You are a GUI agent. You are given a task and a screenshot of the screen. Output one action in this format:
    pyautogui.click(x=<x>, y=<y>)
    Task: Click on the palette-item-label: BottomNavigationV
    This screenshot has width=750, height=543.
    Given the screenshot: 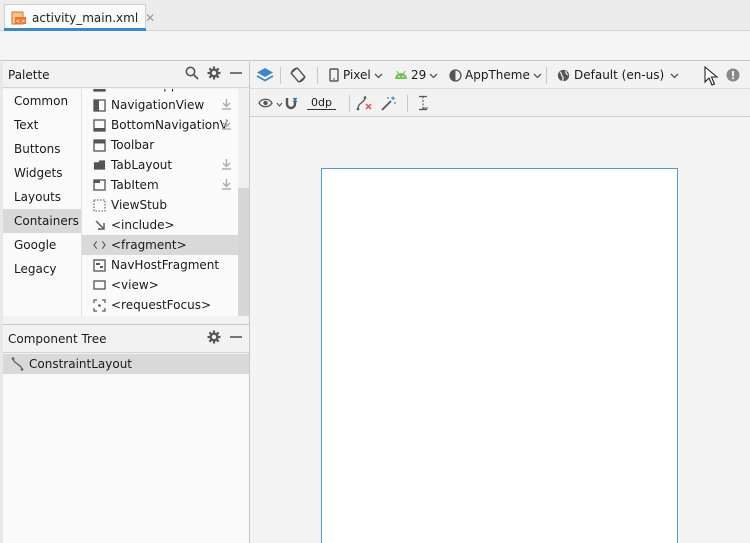 What is the action you would take?
    pyautogui.click(x=169, y=125)
    